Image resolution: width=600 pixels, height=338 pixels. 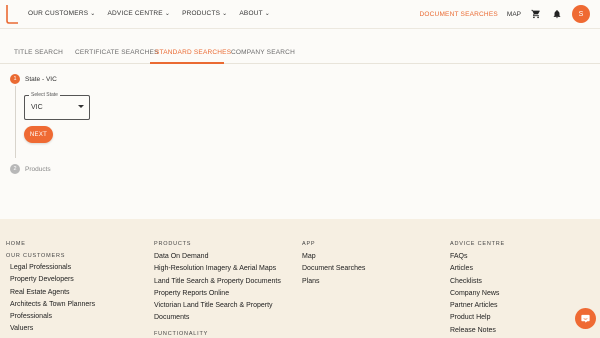 I want to click on caret-down-icon, so click(x=81, y=106).